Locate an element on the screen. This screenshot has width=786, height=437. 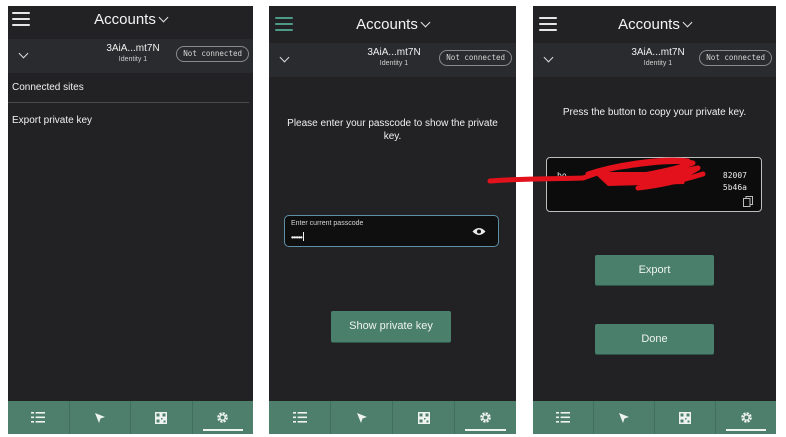
private-key-line2-suffix: 5b46a is located at coordinates (734, 187).